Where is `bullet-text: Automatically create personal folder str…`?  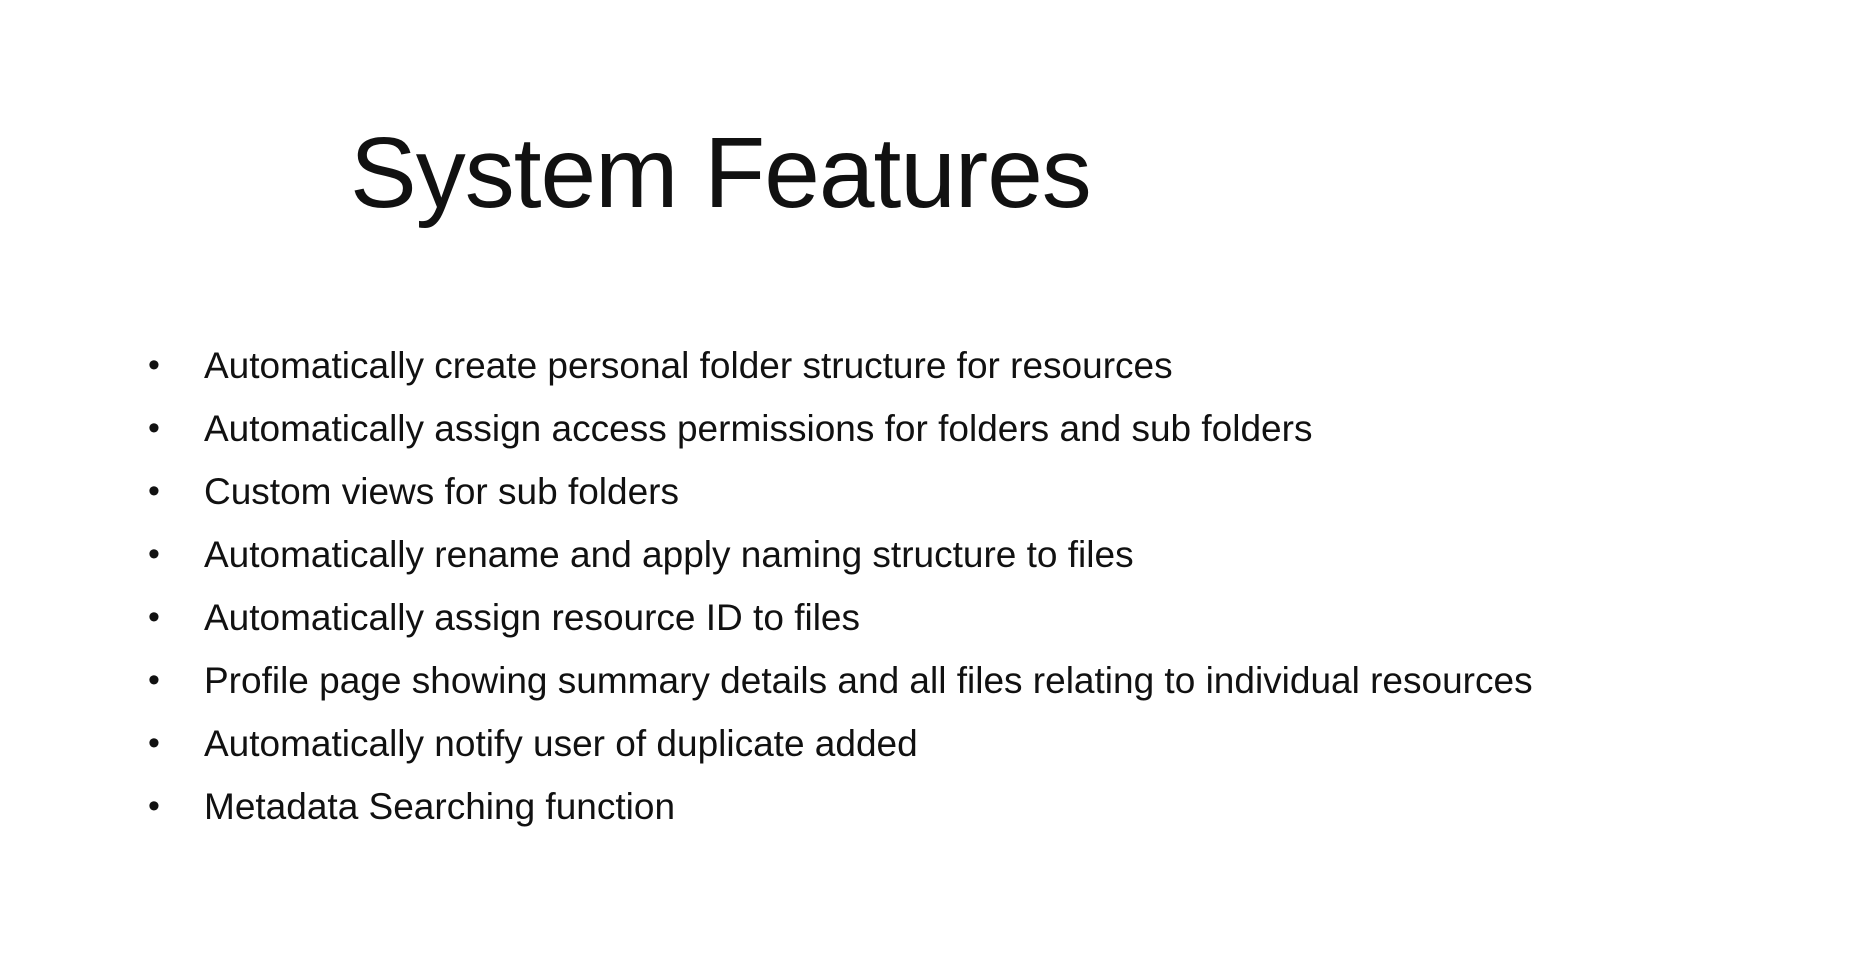
bullet-text: Automatically create personal folder str… is located at coordinates (688, 365).